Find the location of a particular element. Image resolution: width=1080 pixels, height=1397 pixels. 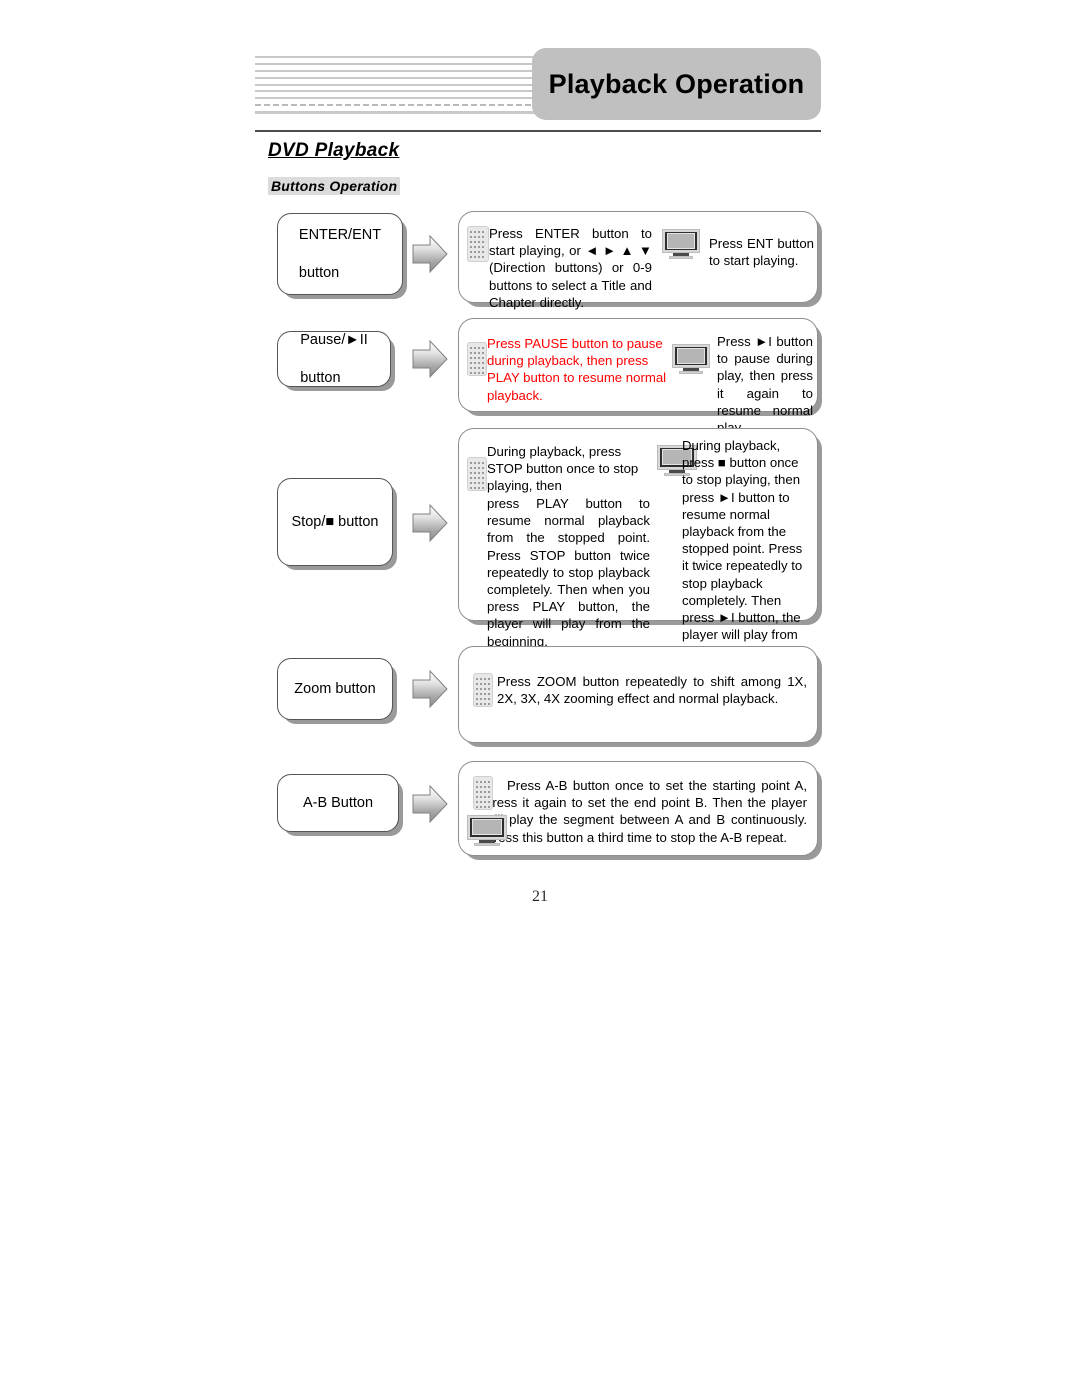

button-label-pause: Pause/►II button is located at coordinates (334, 359).